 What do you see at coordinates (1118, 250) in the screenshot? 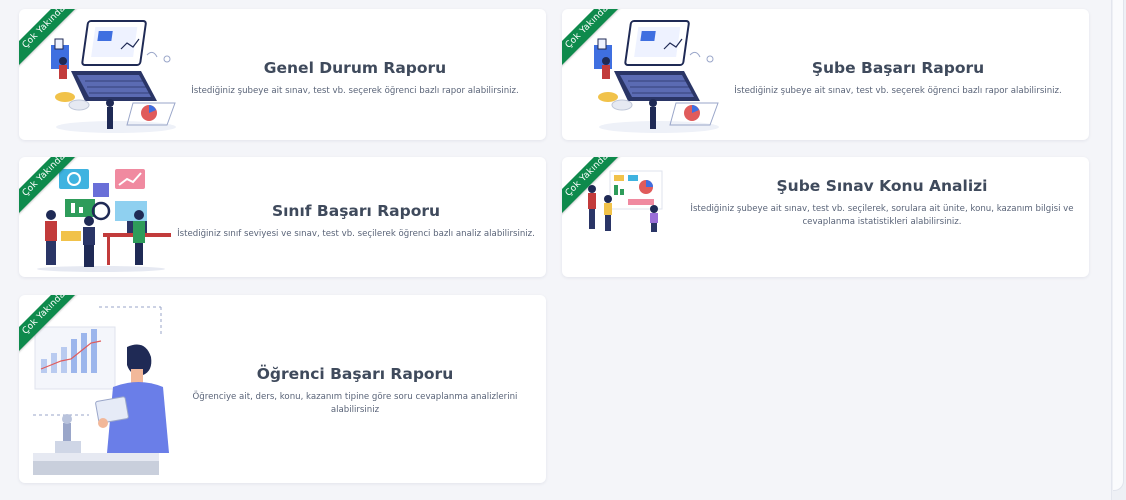
I see `page-scroll-edge` at bounding box center [1118, 250].